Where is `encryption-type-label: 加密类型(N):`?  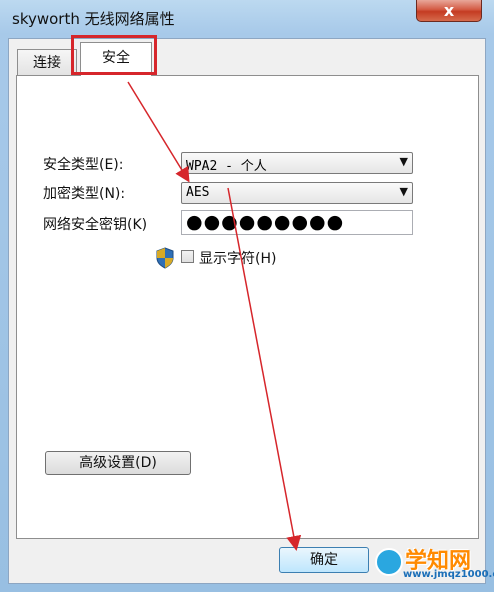
encryption-type-label: 加密类型(N): is located at coordinates (84, 194).